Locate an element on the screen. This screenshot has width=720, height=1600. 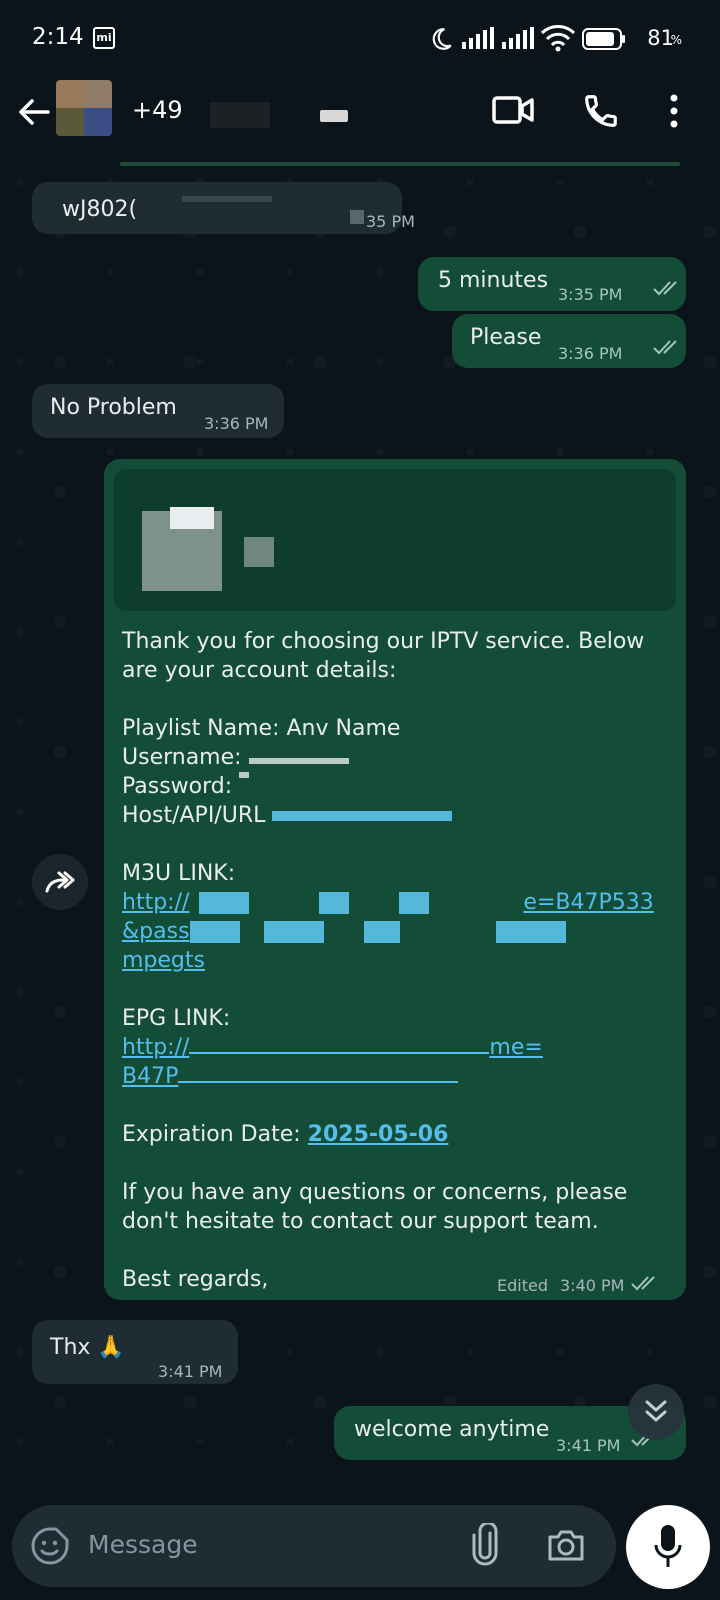
expiration-line: Expiration Date: 2025-05-06 is located at coordinates (285, 1134).